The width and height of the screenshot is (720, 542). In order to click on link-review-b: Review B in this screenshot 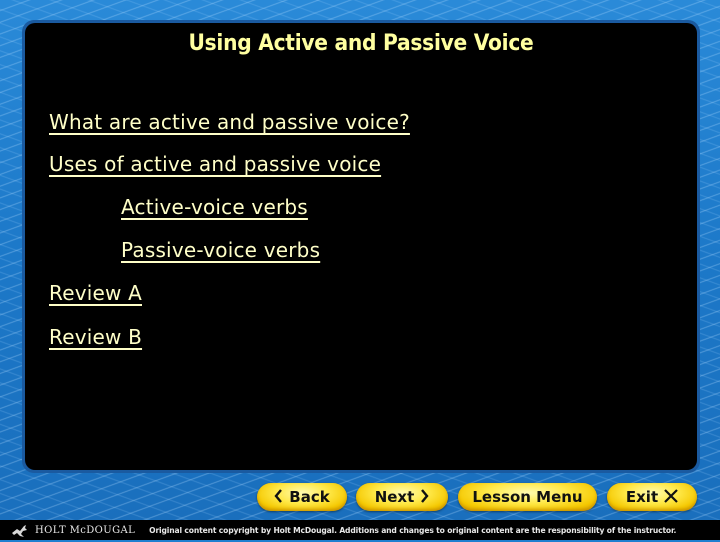, I will do `click(95, 337)`.